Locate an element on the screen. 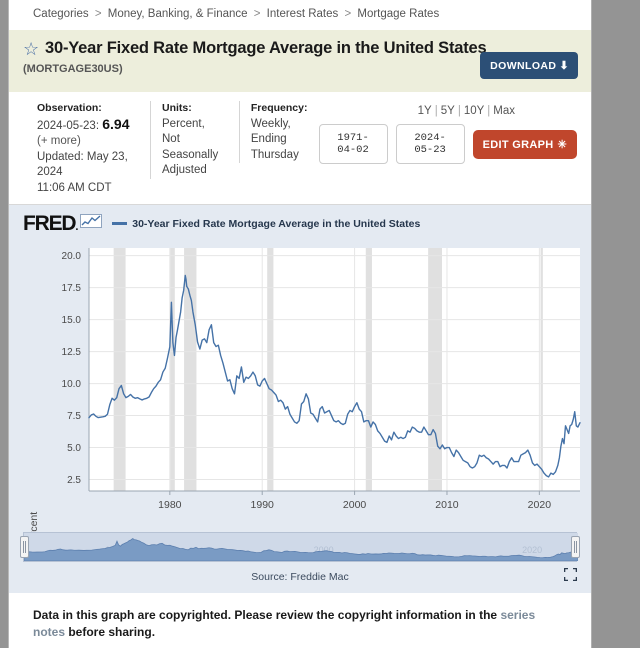 The width and height of the screenshot is (640, 648). svg-text: 15.0 is located at coordinates (72, 320).